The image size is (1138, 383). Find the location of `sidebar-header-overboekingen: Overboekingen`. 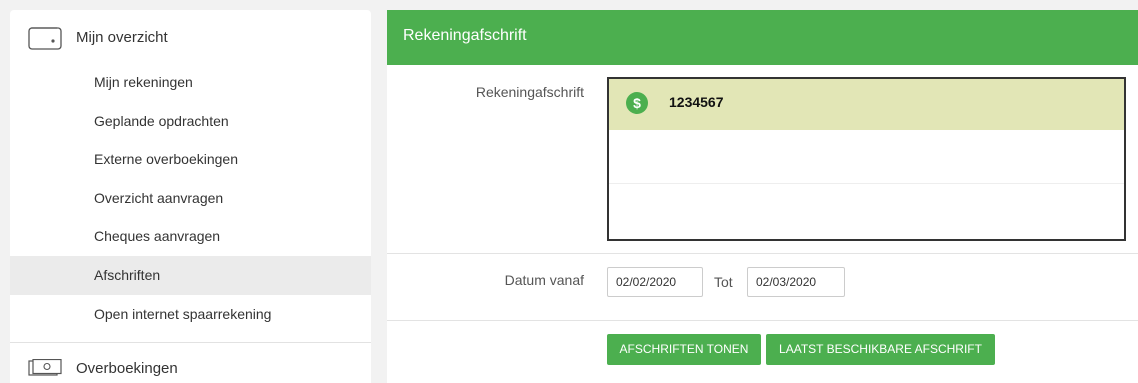

sidebar-header-overboekingen: Overboekingen is located at coordinates (190, 363).